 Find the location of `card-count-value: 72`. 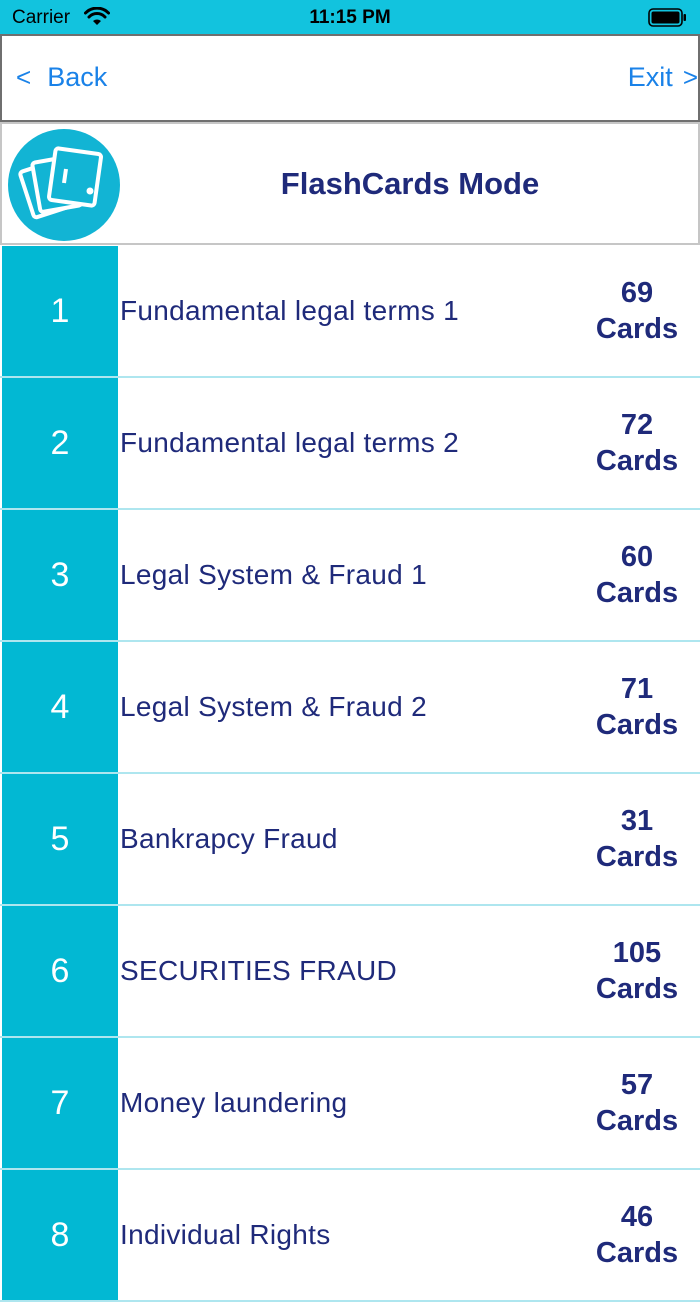

card-count-value: 72 is located at coordinates (637, 425).